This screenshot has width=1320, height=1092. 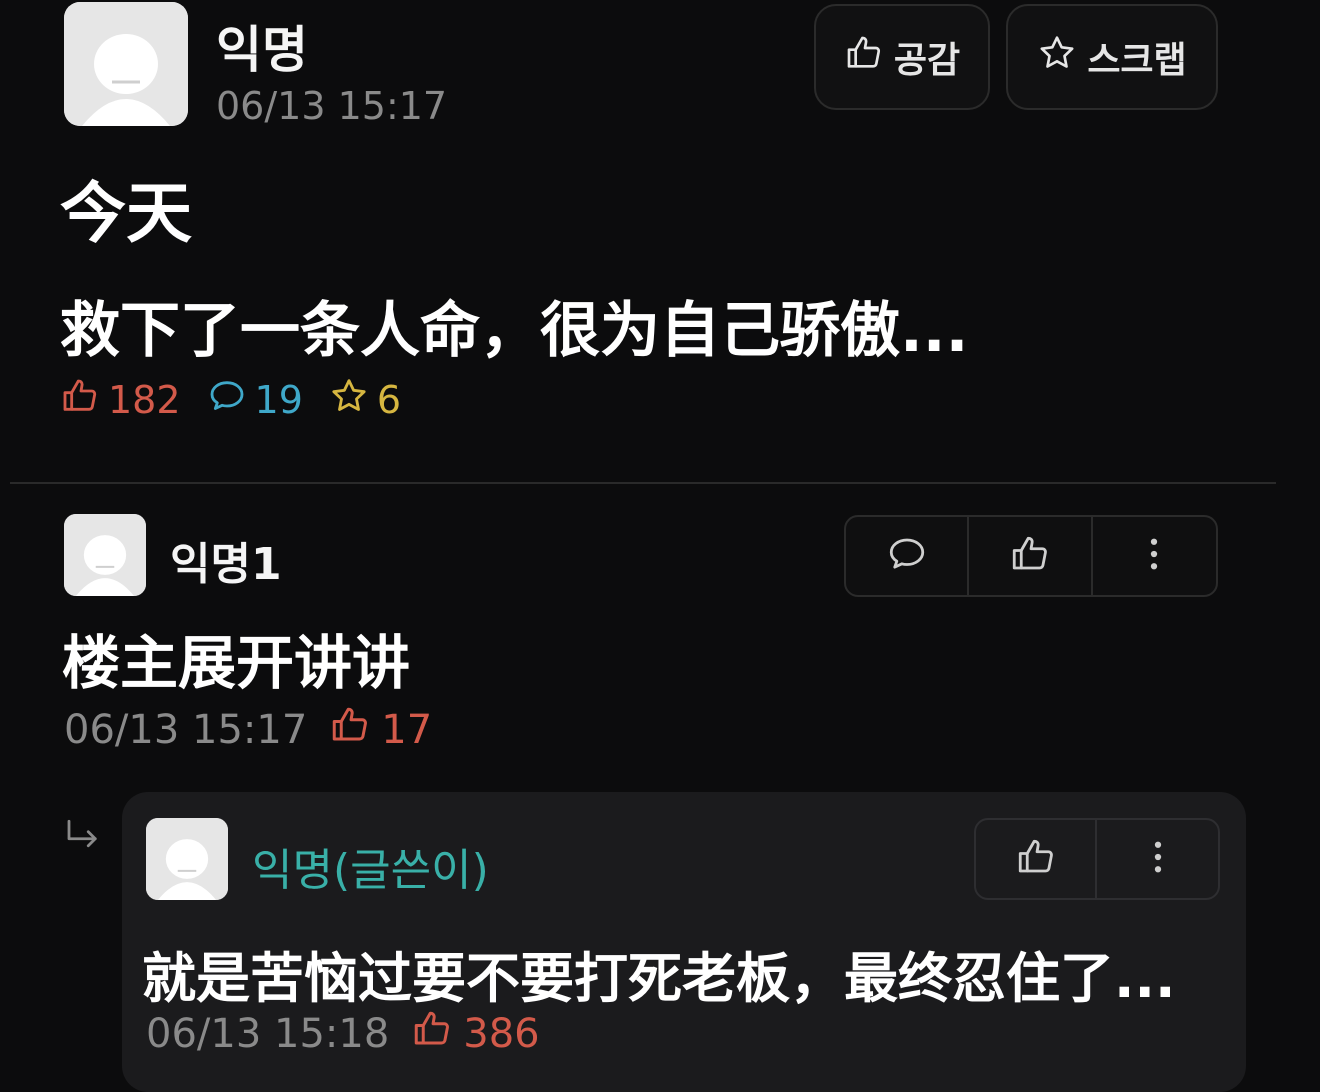 I want to click on comment-reply-button, so click(x=908, y=556).